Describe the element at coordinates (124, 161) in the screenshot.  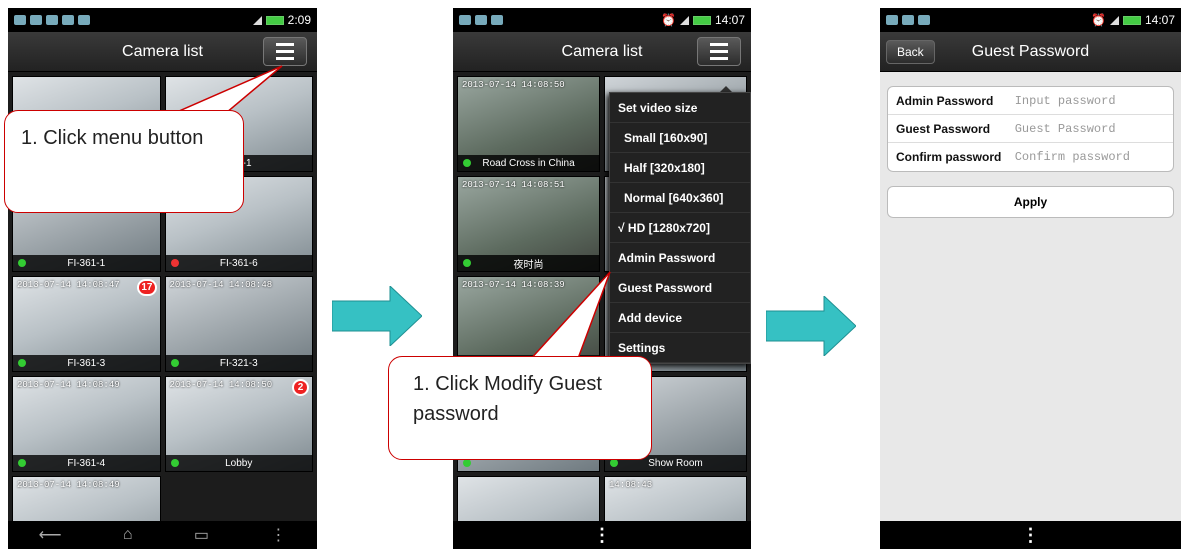
I see `callout-menu-button: 1. Click menu button` at that location.